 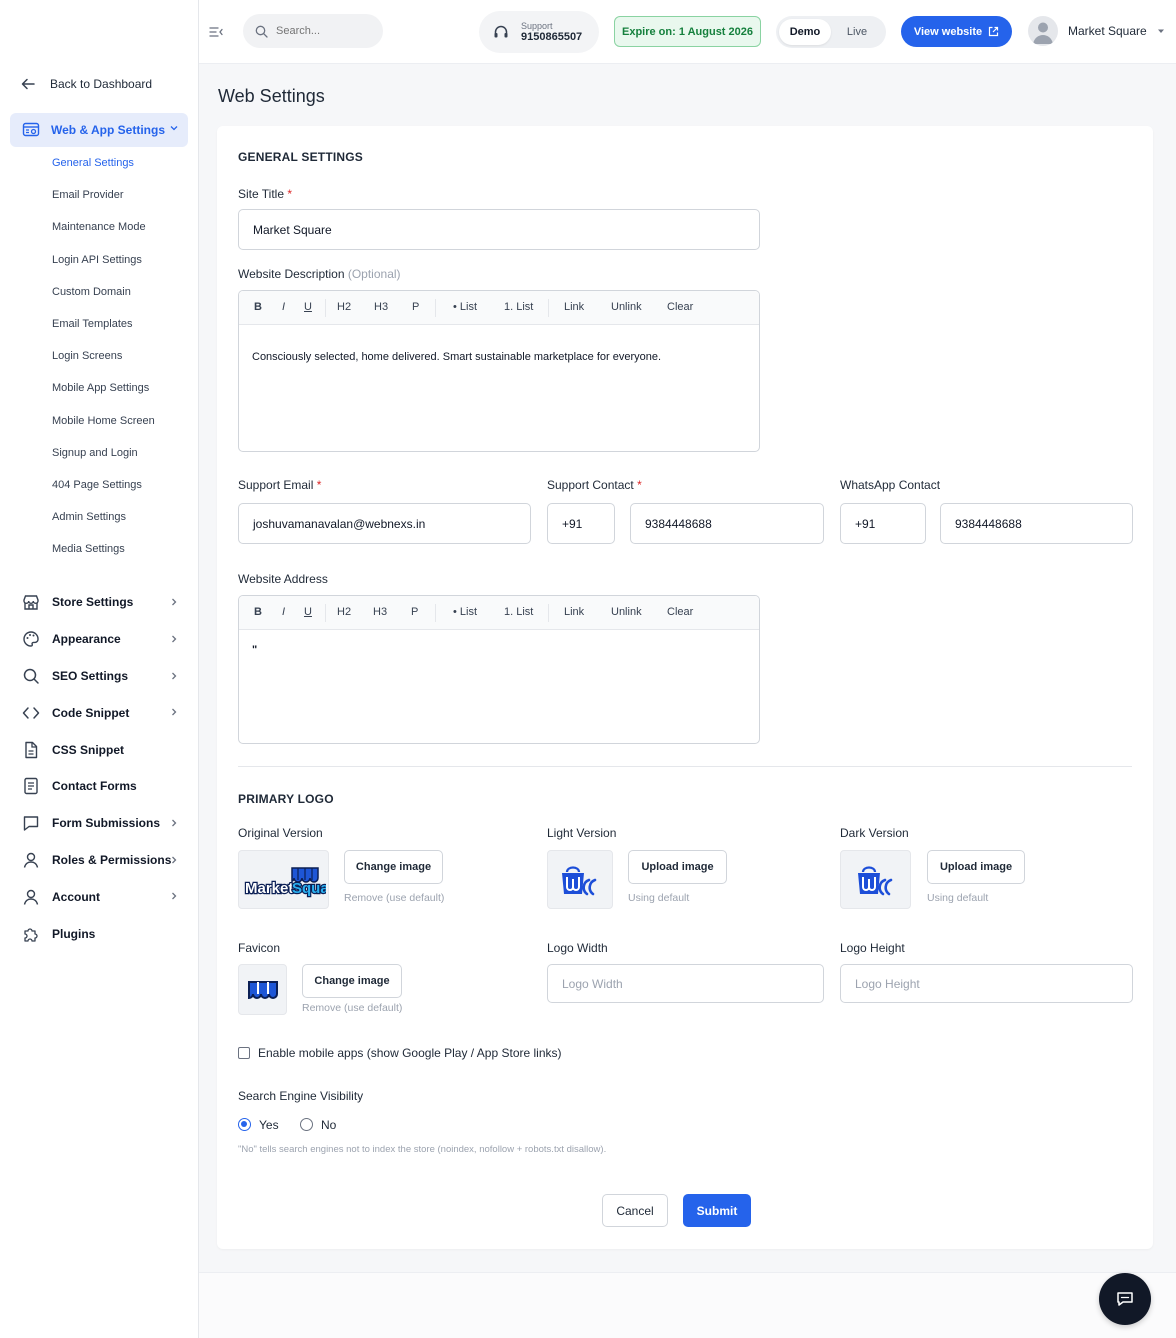 What do you see at coordinates (269, 888) in the screenshot?
I see `svg-text: Market` at bounding box center [269, 888].